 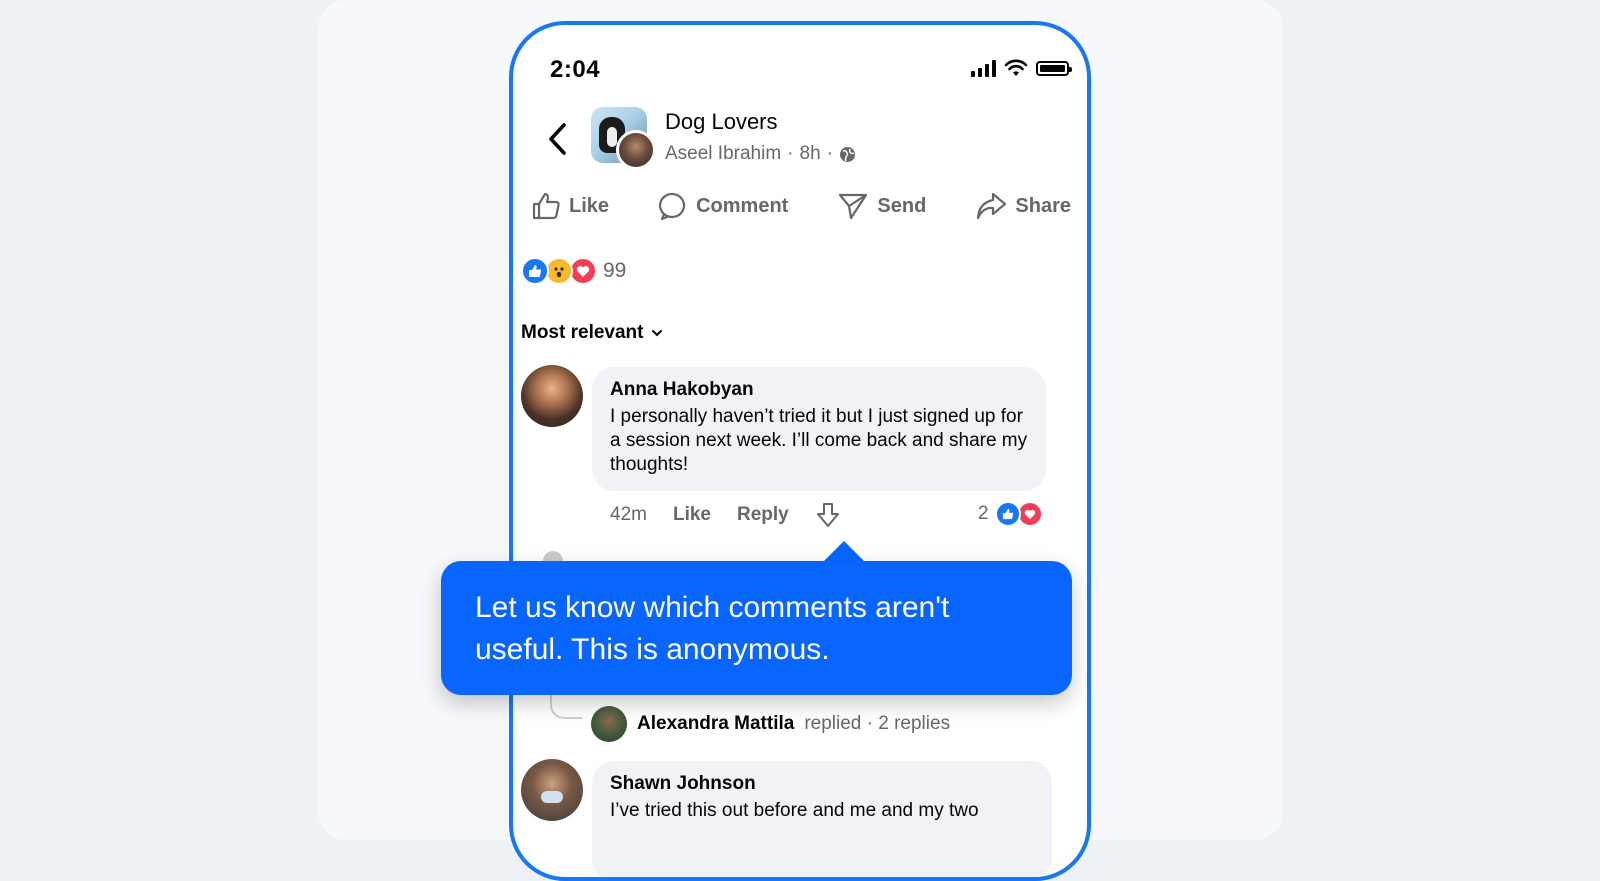 What do you see at coordinates (1043, 205) in the screenshot?
I see `share-label: Share` at bounding box center [1043, 205].